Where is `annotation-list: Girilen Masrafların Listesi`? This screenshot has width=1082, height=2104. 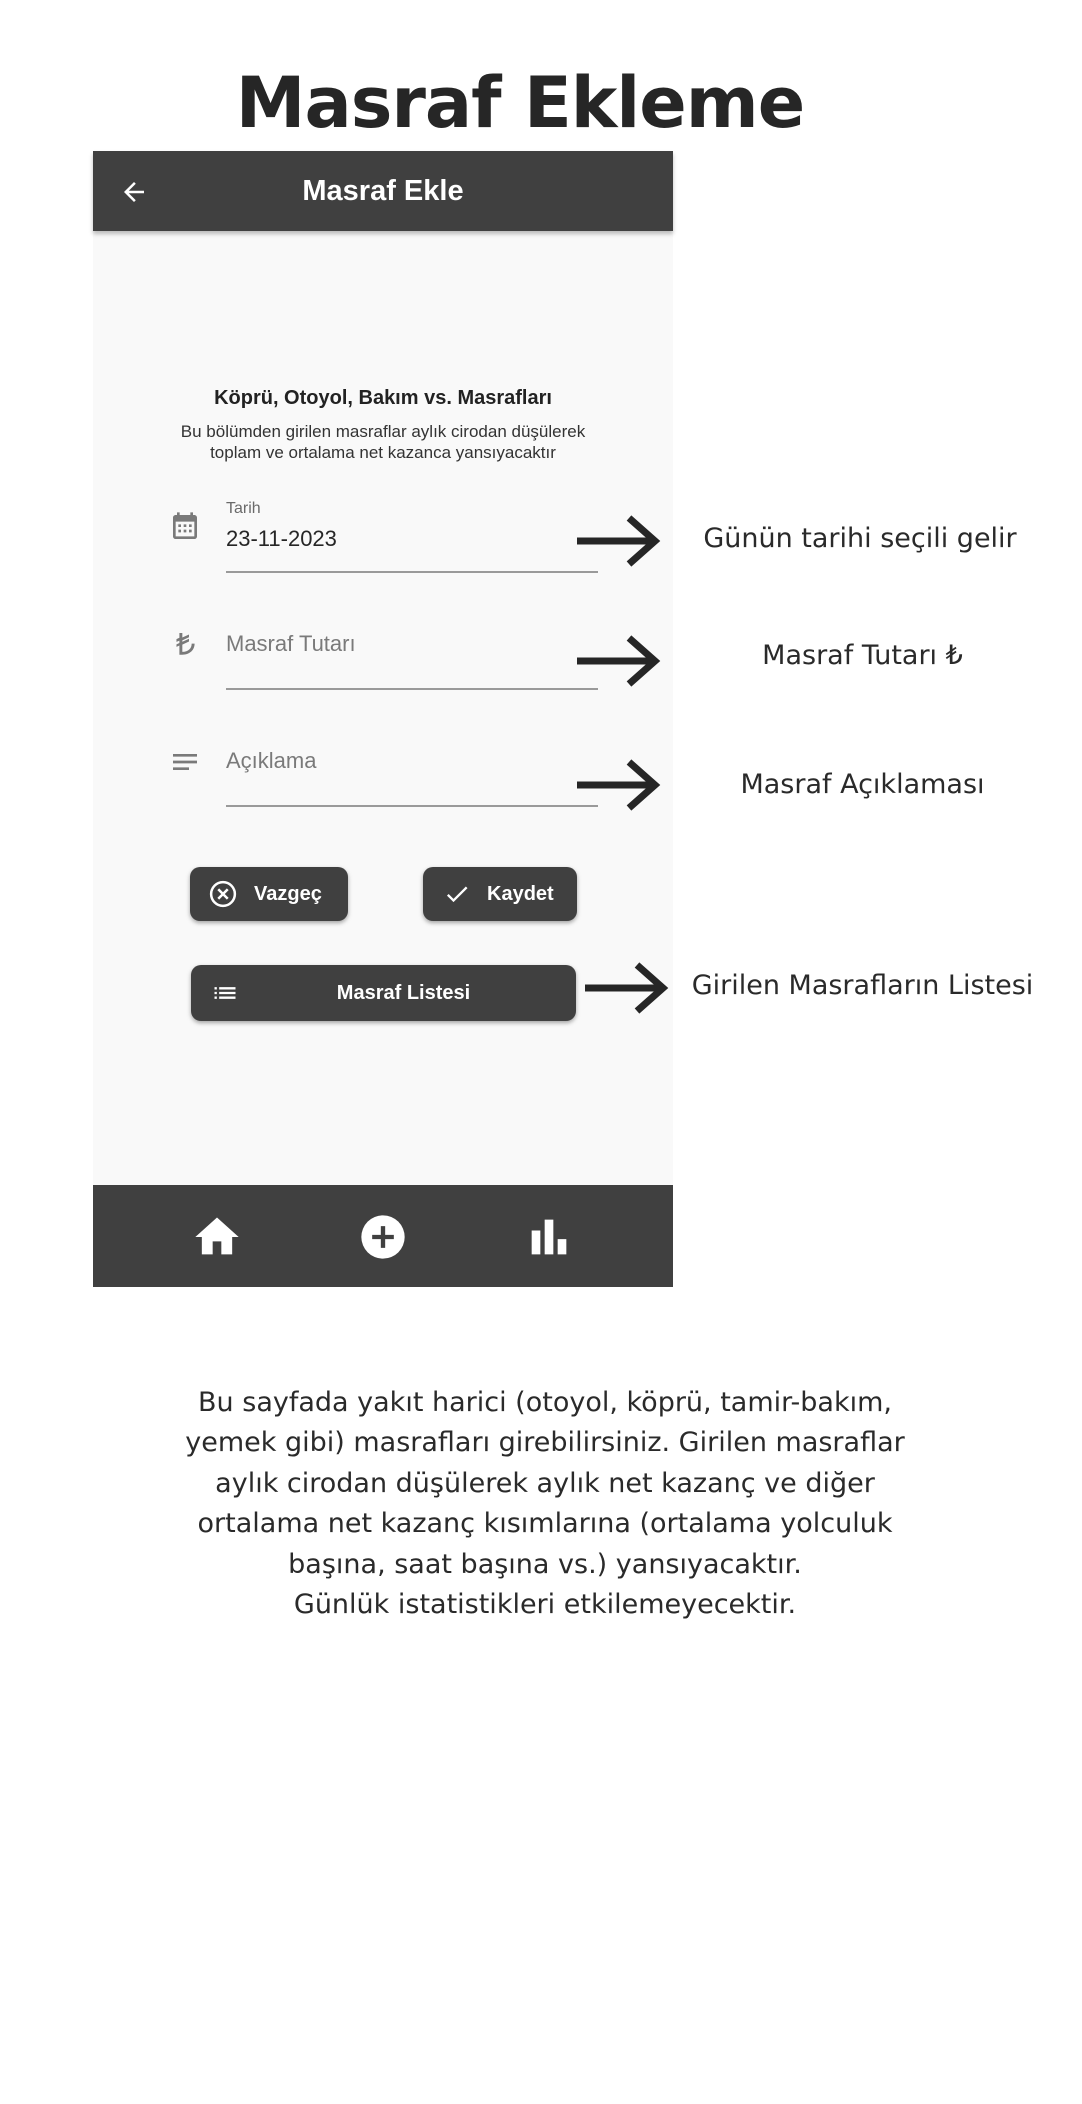
annotation-list: Girilen Masrafların Listesi is located at coordinates (862, 985).